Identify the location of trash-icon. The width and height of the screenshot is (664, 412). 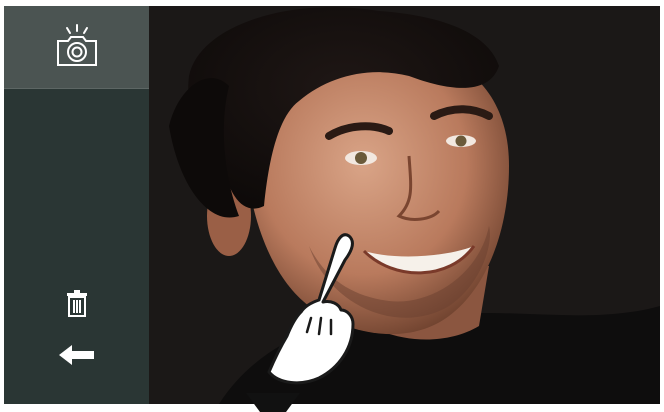
(77, 303).